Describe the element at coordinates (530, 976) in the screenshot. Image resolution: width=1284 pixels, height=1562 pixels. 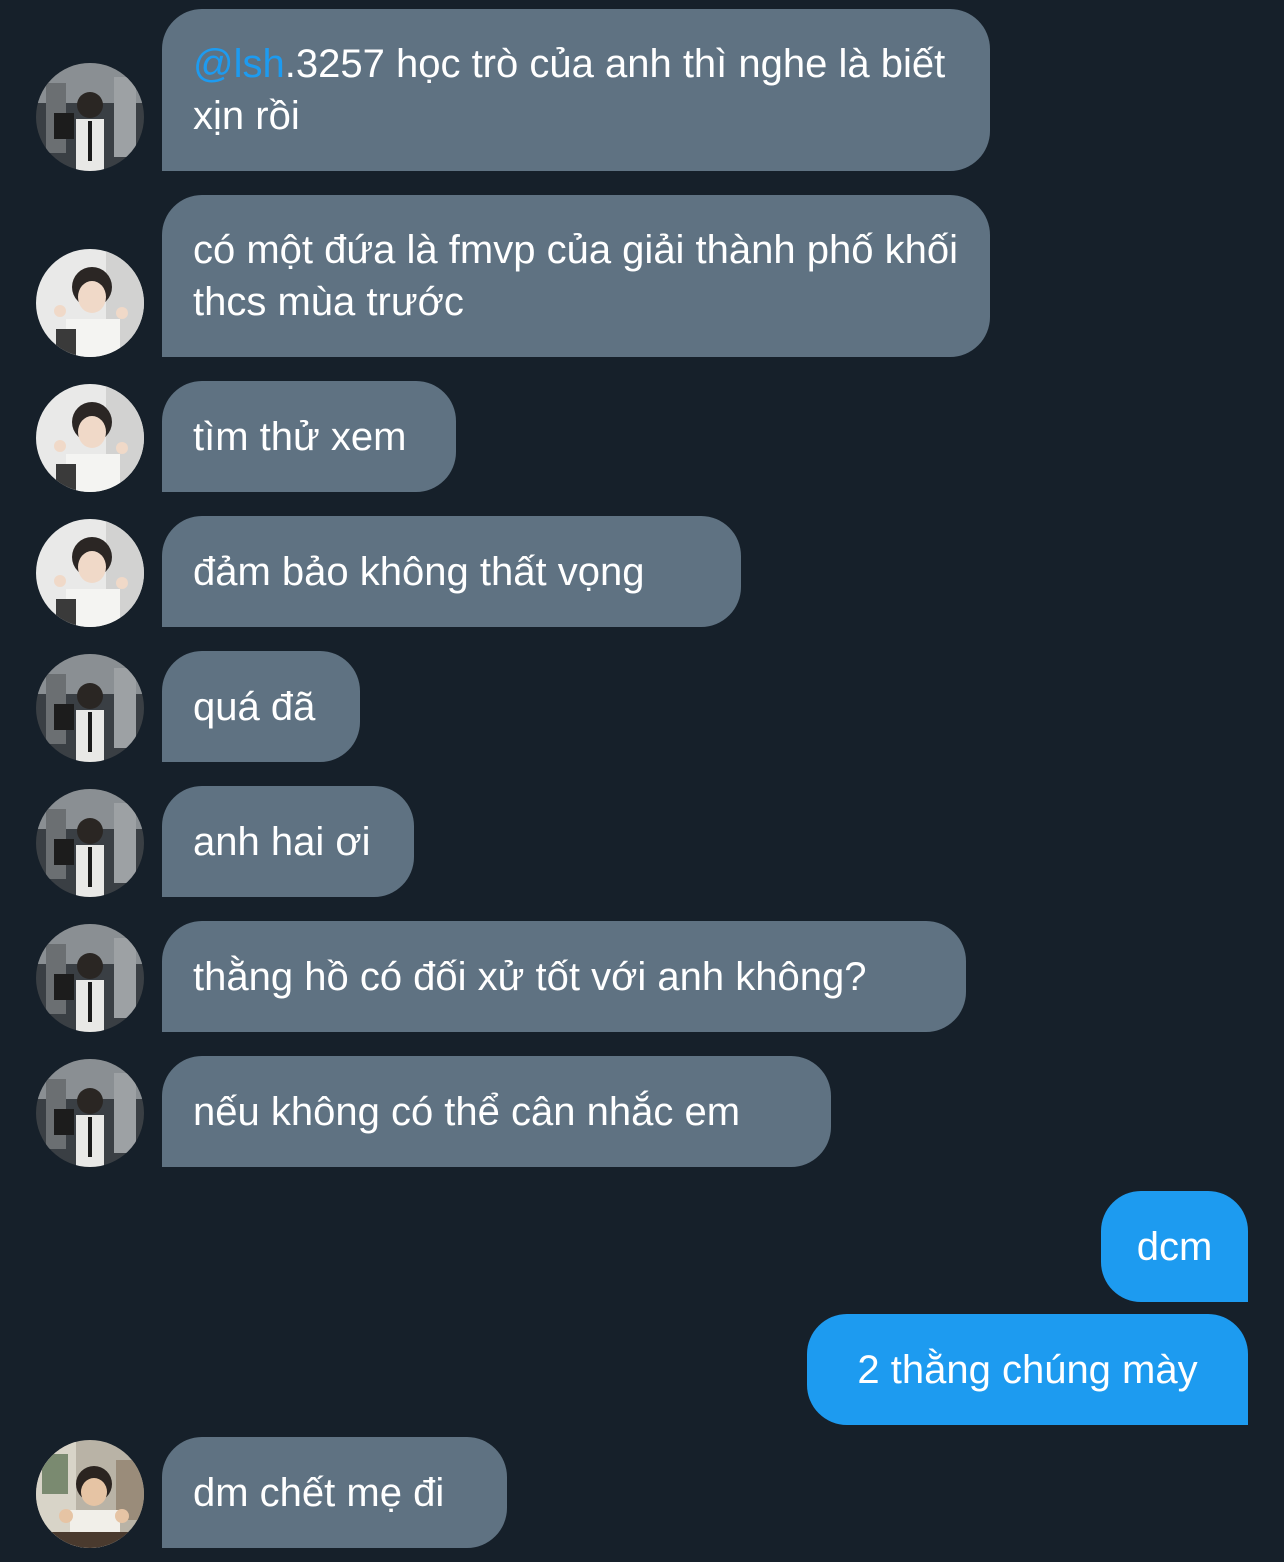
I see `message-text: thằng hồ có đối xử tốt với anh không?` at that location.